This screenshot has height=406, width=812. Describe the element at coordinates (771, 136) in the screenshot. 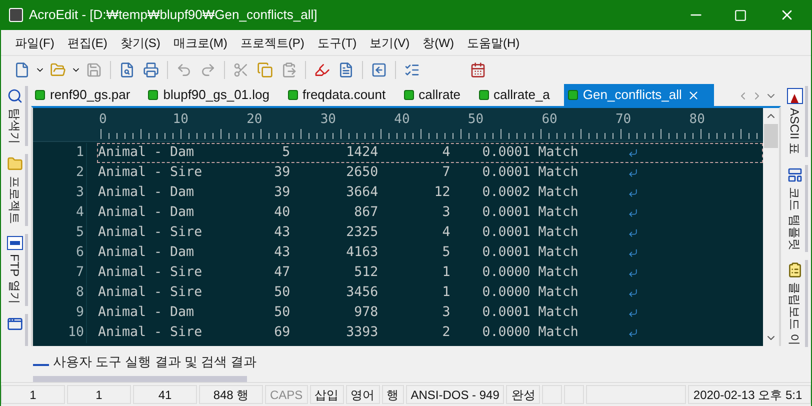

I see `scroll-thumb` at that location.